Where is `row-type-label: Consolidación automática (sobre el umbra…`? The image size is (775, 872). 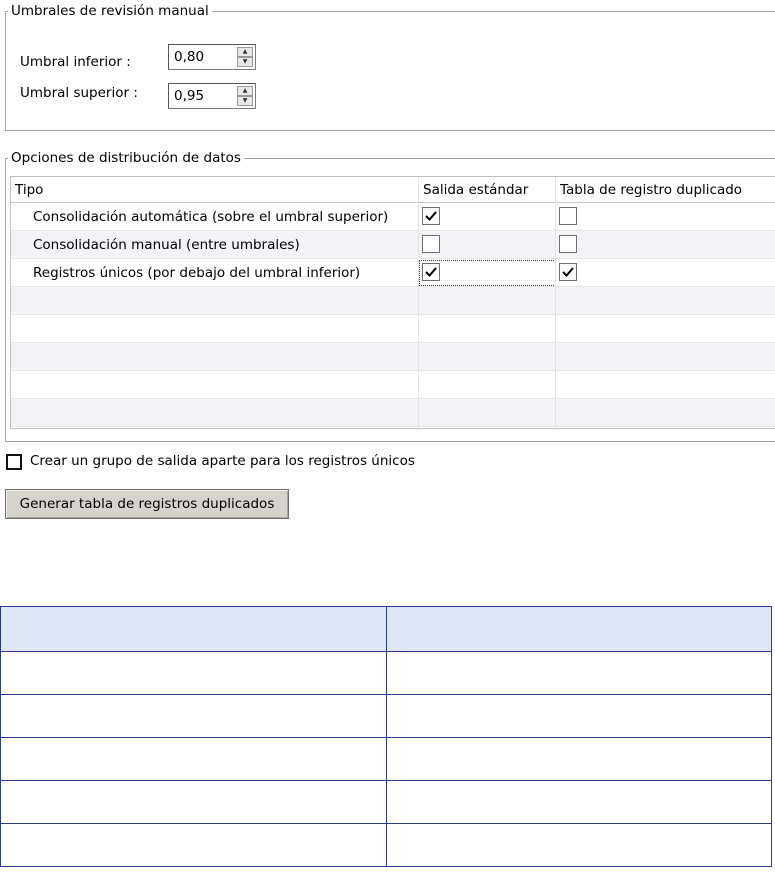
row-type-label: Consolidación automática (sobre el umbra… is located at coordinates (211, 217).